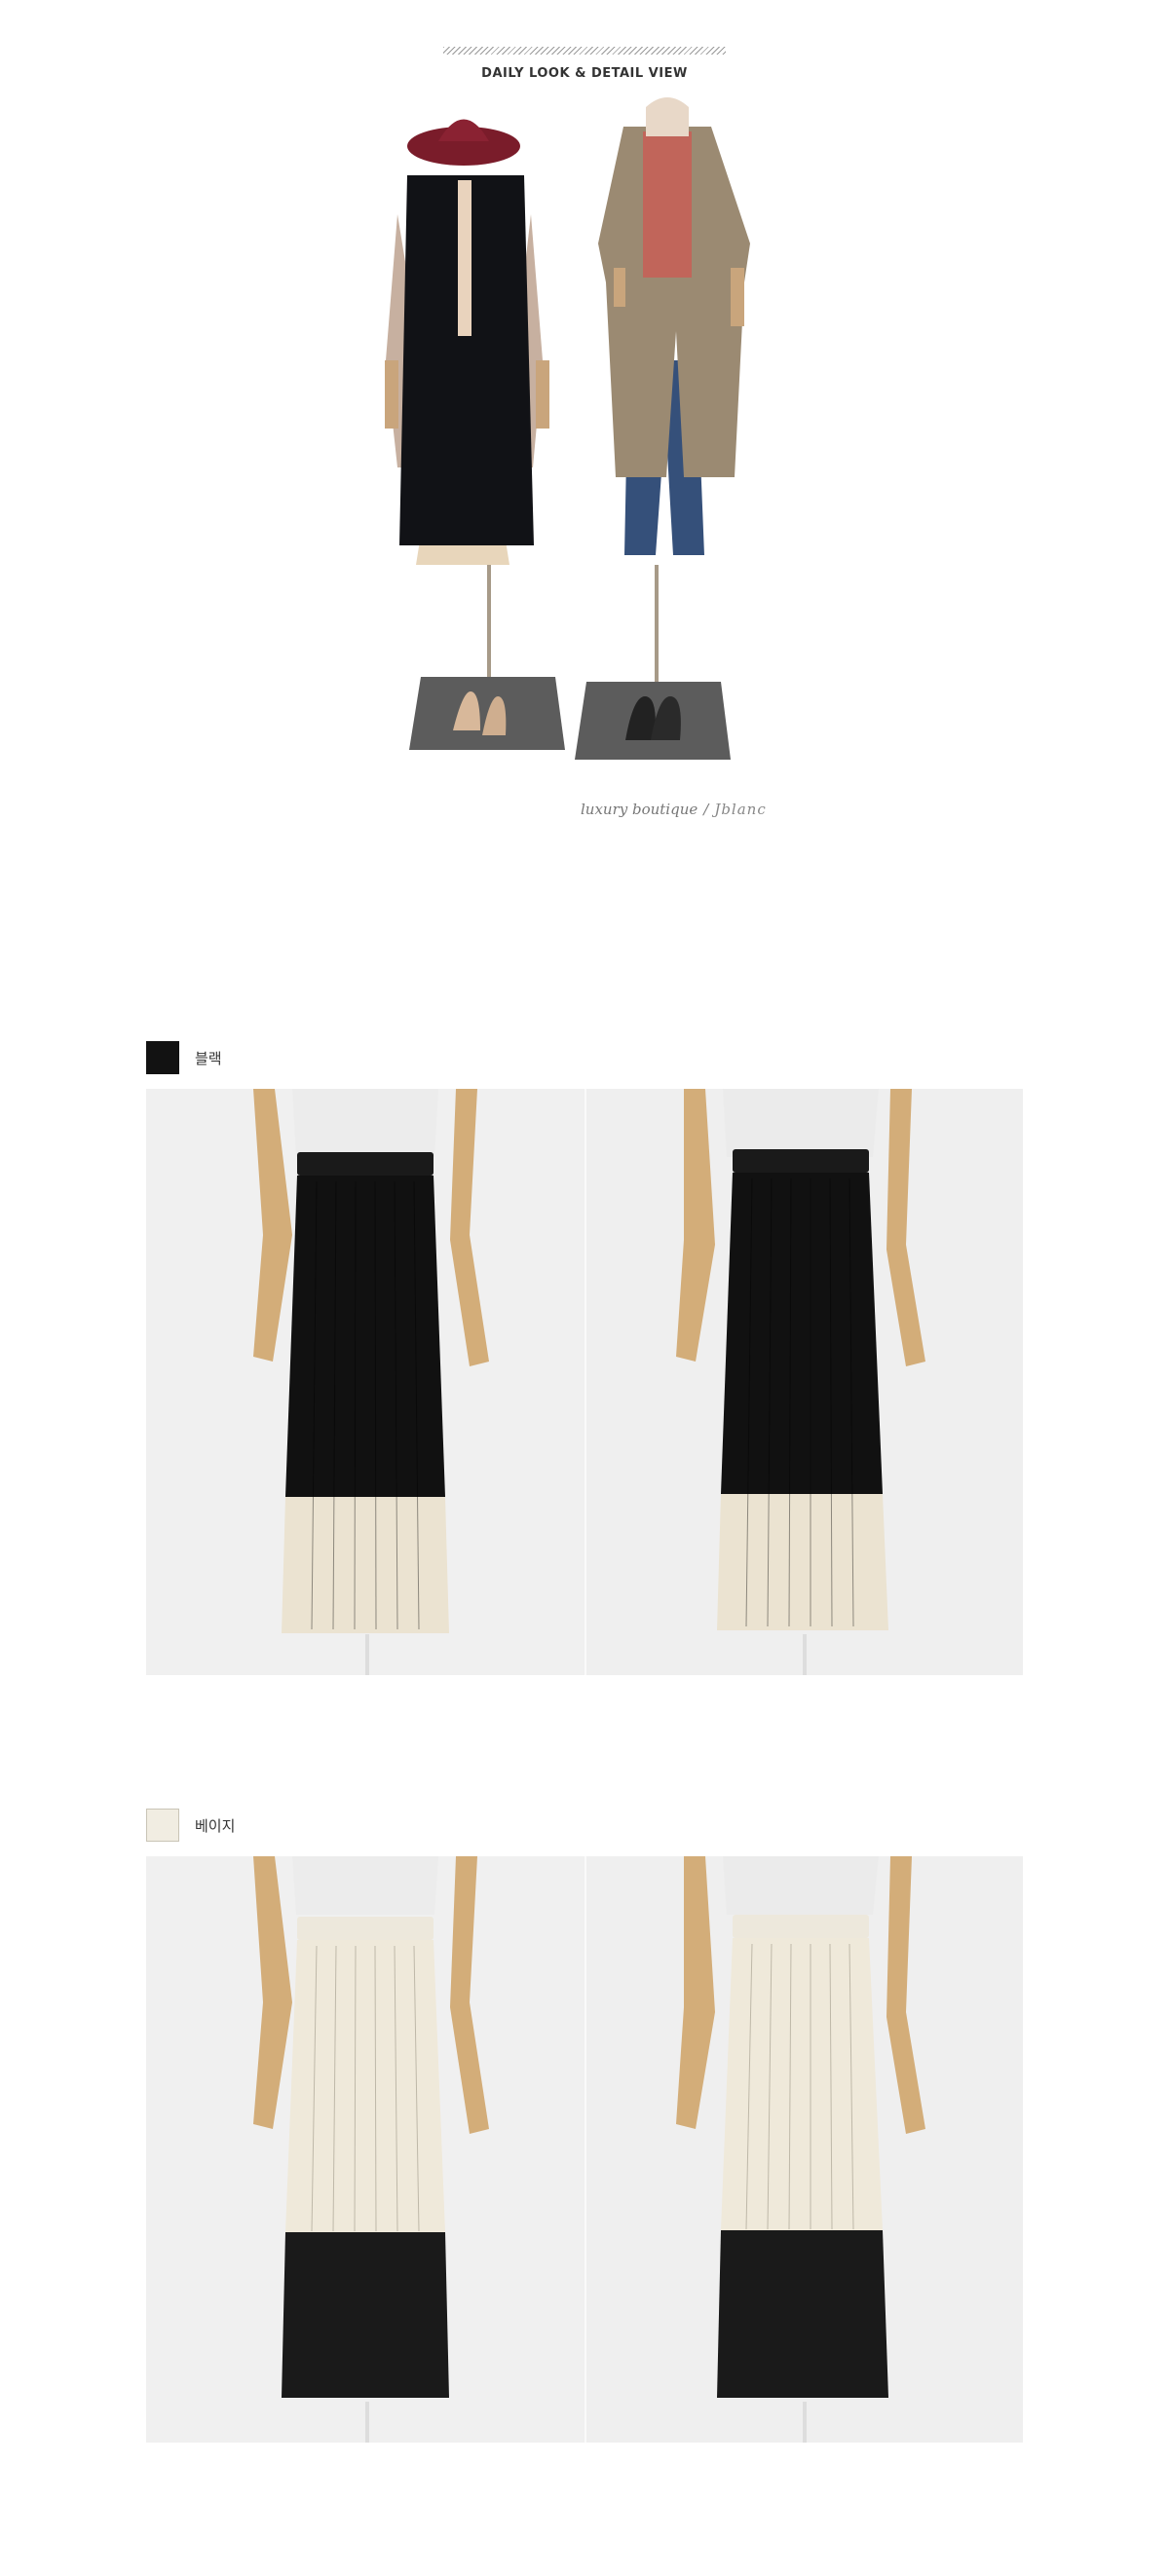  Describe the element at coordinates (584, 51) in the screenshot. I see `title-decoration` at that location.